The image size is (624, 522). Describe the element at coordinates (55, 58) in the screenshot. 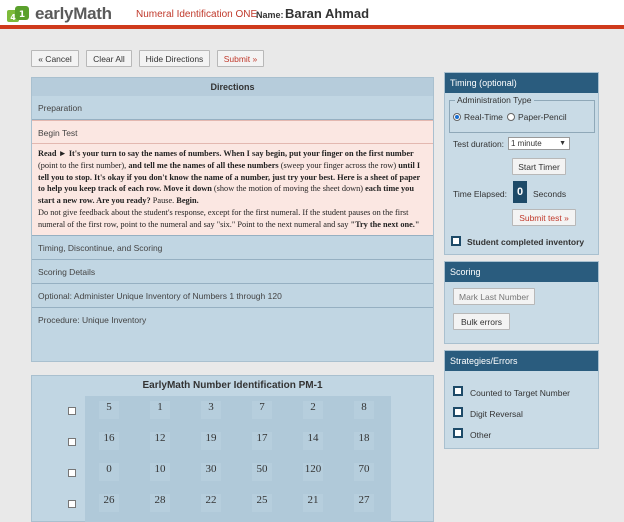

I see `cancel-button: « Cancel` at that location.